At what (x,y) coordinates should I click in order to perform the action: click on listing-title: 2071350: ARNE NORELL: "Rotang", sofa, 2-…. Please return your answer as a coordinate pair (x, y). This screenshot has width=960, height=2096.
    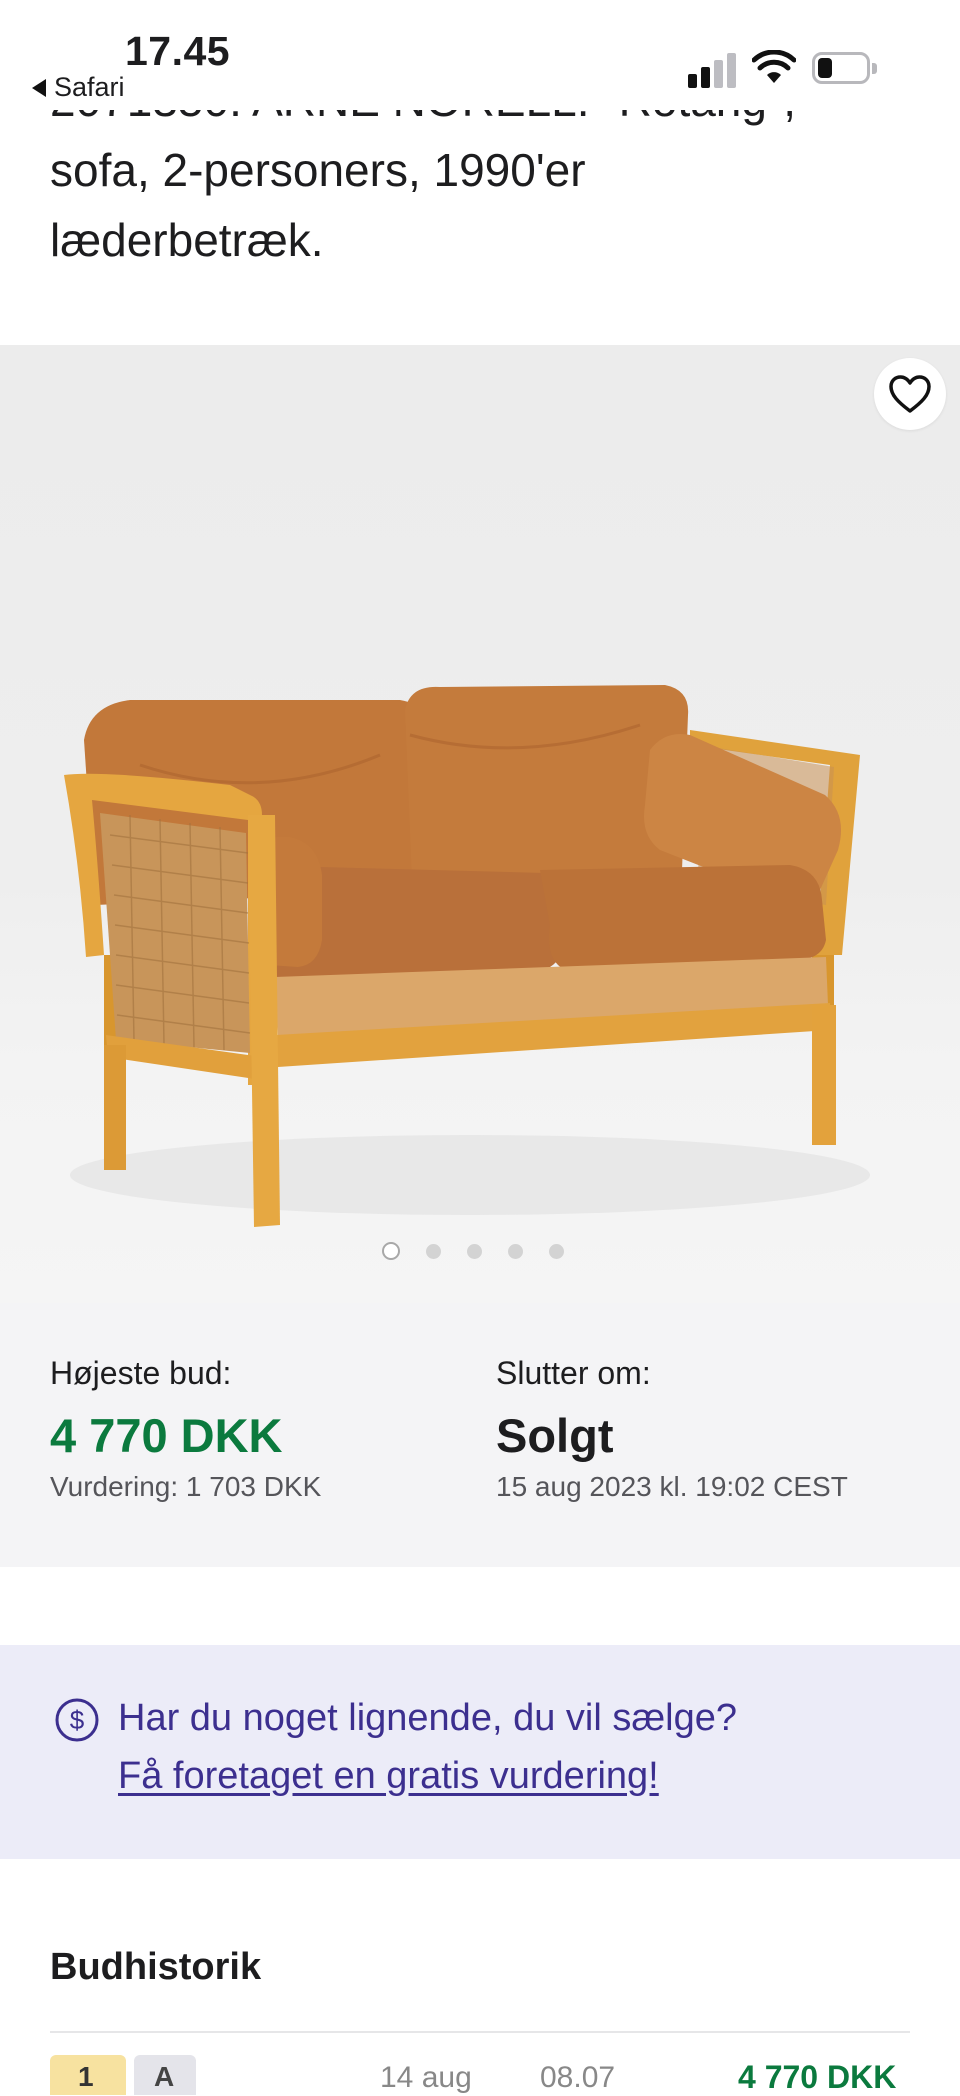
    Looking at the image, I should click on (480, 200).